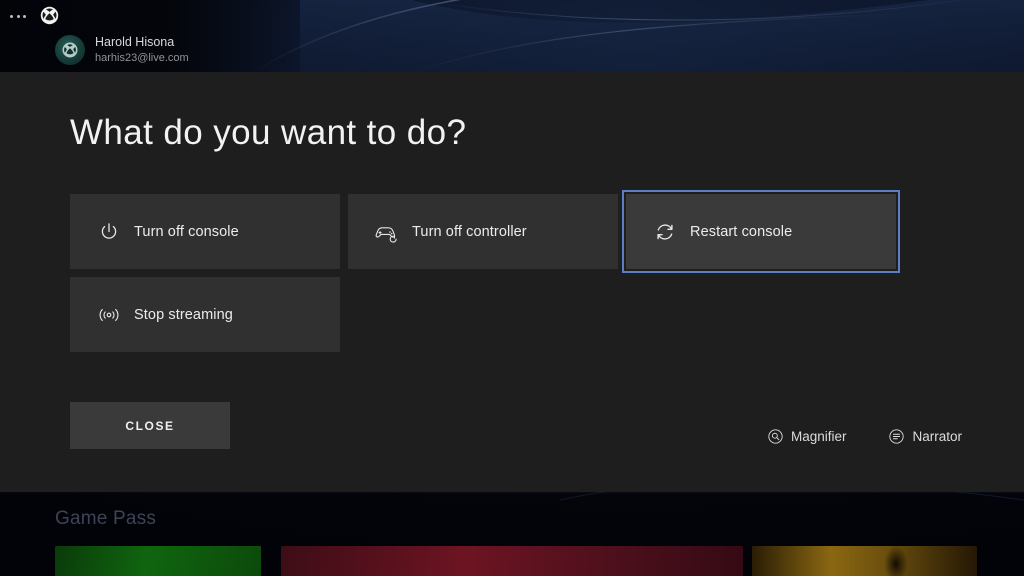  I want to click on magnifier-shortcut: Magnifier, so click(807, 436).